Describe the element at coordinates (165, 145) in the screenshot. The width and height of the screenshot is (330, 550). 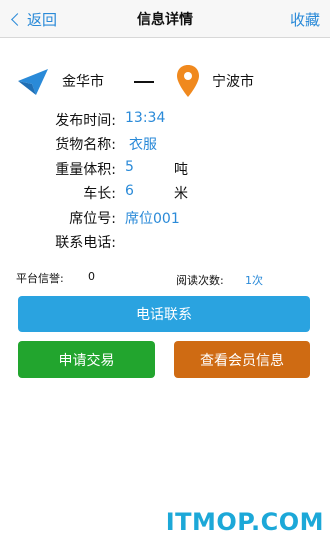
I see `detail-row-goods: 货物名称: 衣服` at that location.